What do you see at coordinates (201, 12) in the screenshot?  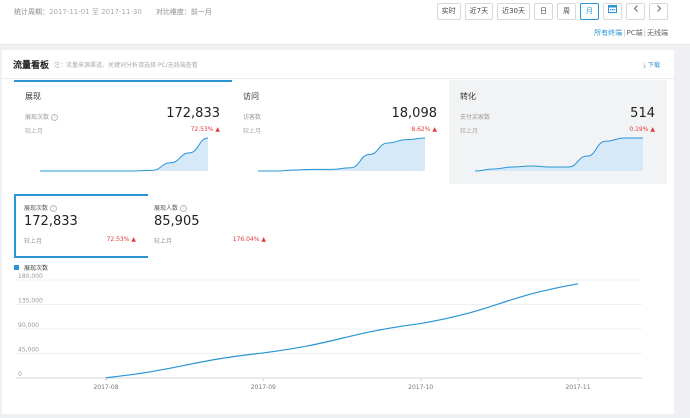 I see `compare-value: 前一月` at bounding box center [201, 12].